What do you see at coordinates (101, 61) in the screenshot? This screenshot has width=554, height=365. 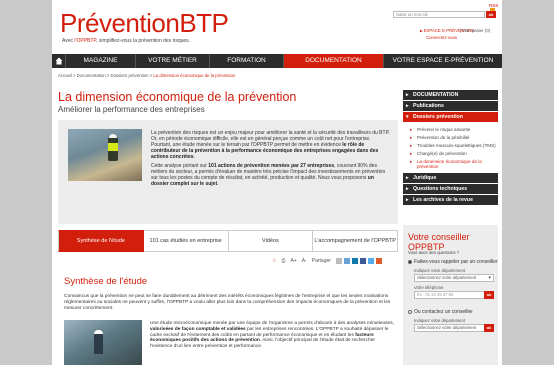 I see `nav-magazine: MAGAZINE` at bounding box center [101, 61].